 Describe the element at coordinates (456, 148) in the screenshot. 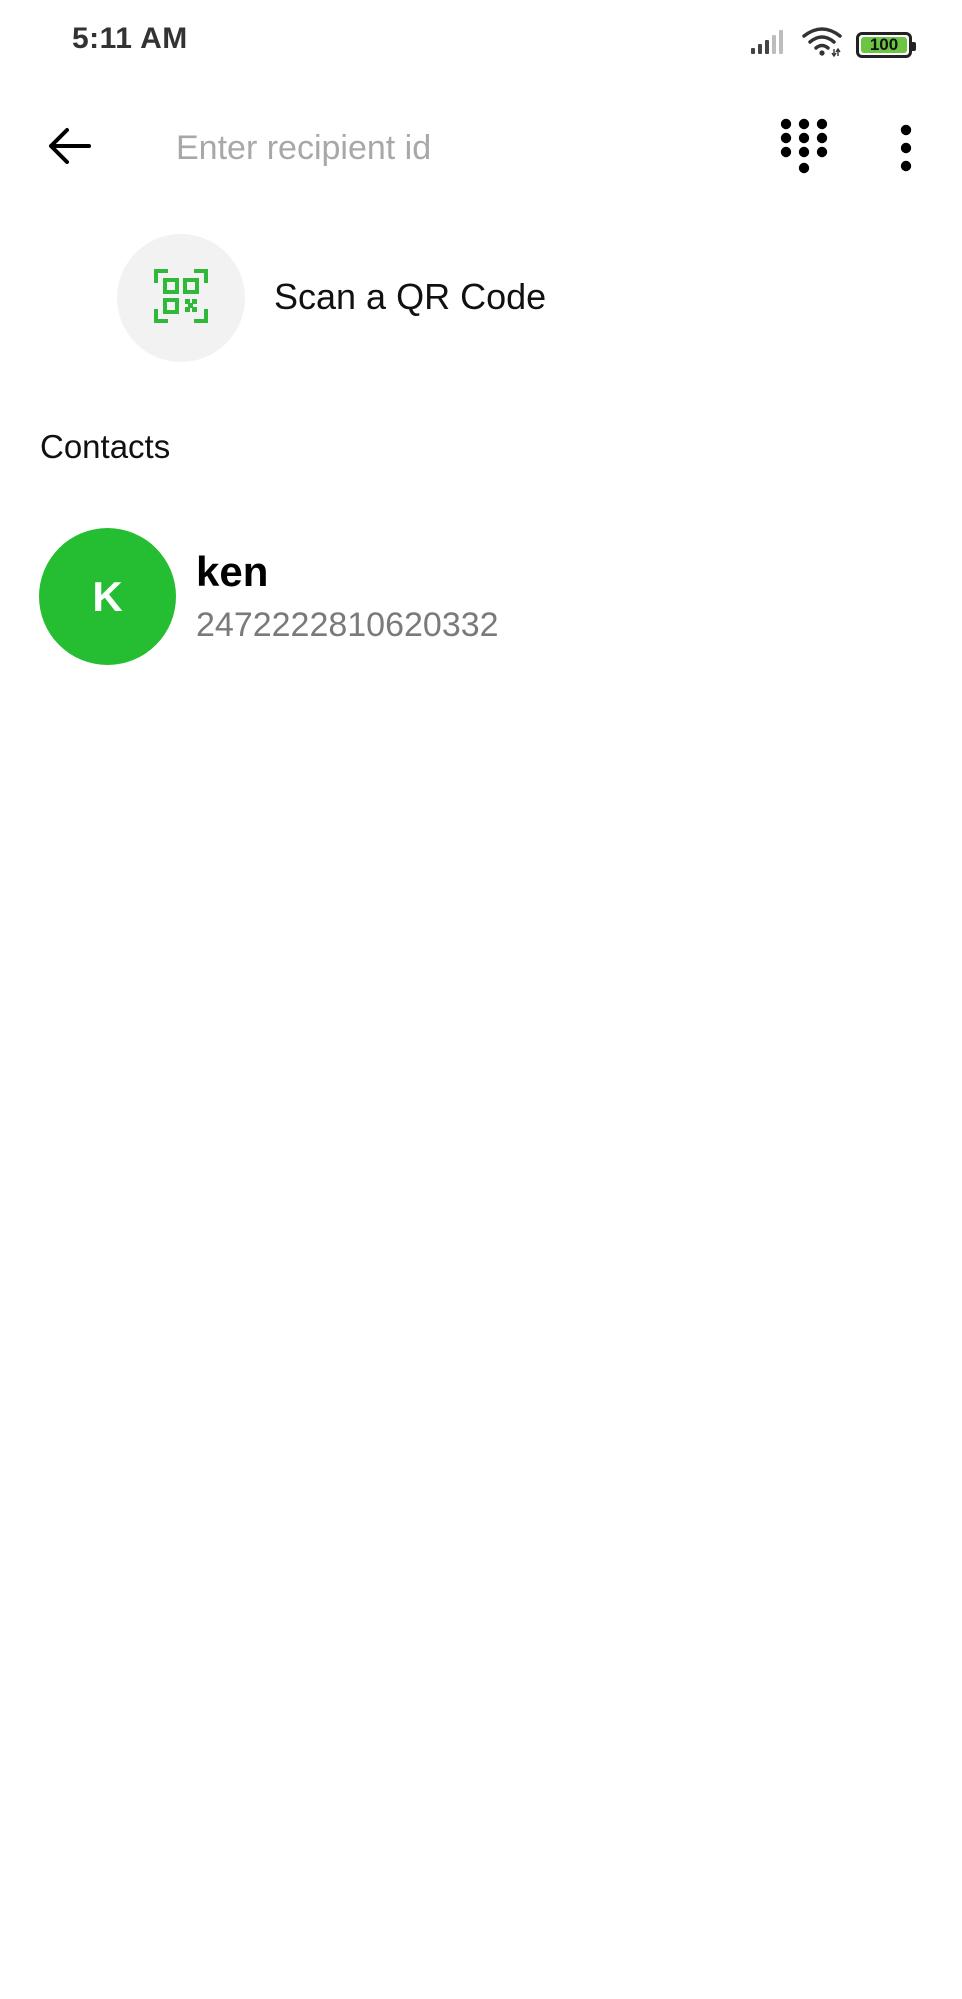

I see `recipient-id-input` at that location.